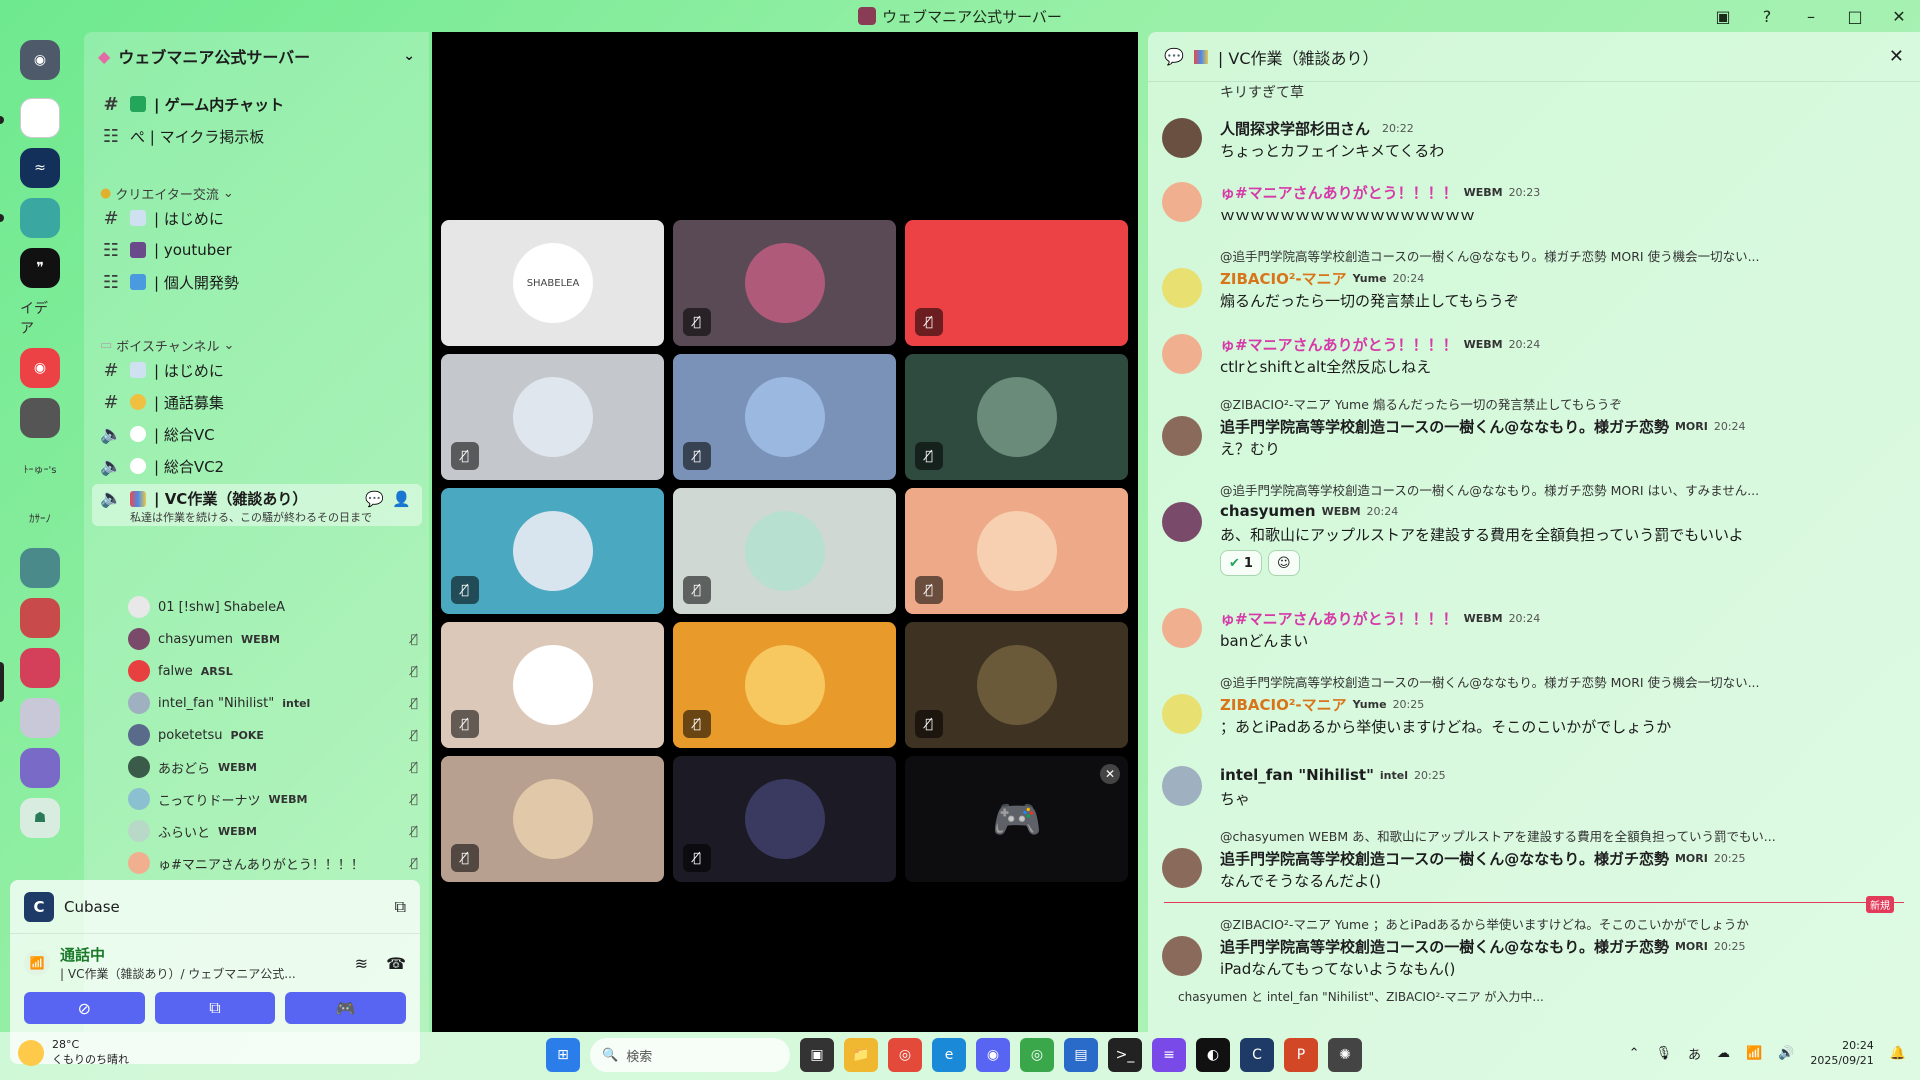 The width and height of the screenshot is (1920, 1080). I want to click on video-tile: 🎮 ✕, so click(1016, 819).